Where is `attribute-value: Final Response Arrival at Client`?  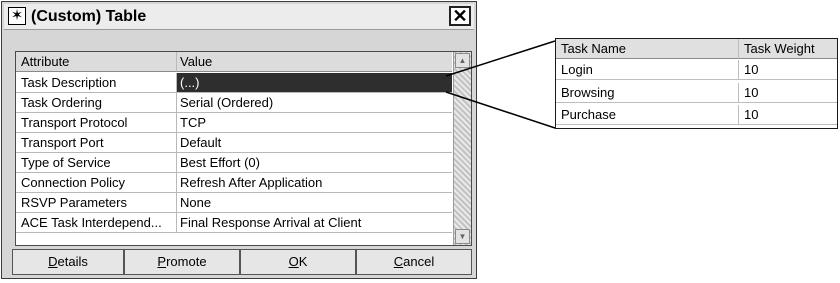
attribute-value: Final Response Arrival at Client is located at coordinates (314, 223).